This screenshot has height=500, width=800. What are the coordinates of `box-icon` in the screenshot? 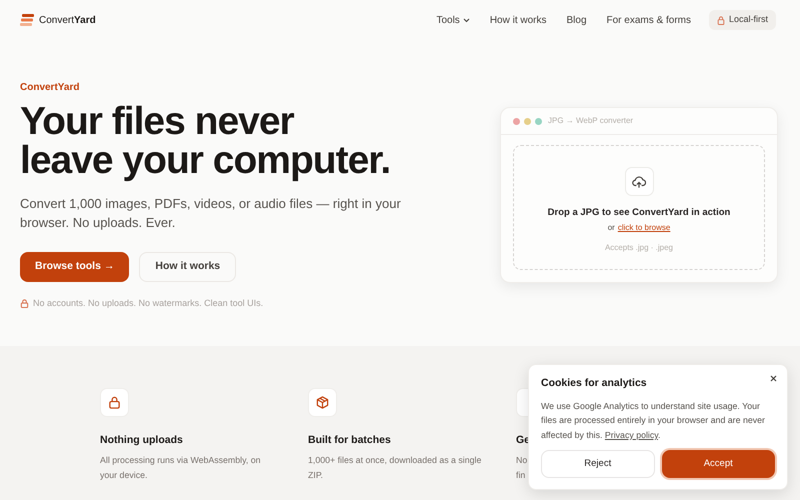 It's located at (322, 402).